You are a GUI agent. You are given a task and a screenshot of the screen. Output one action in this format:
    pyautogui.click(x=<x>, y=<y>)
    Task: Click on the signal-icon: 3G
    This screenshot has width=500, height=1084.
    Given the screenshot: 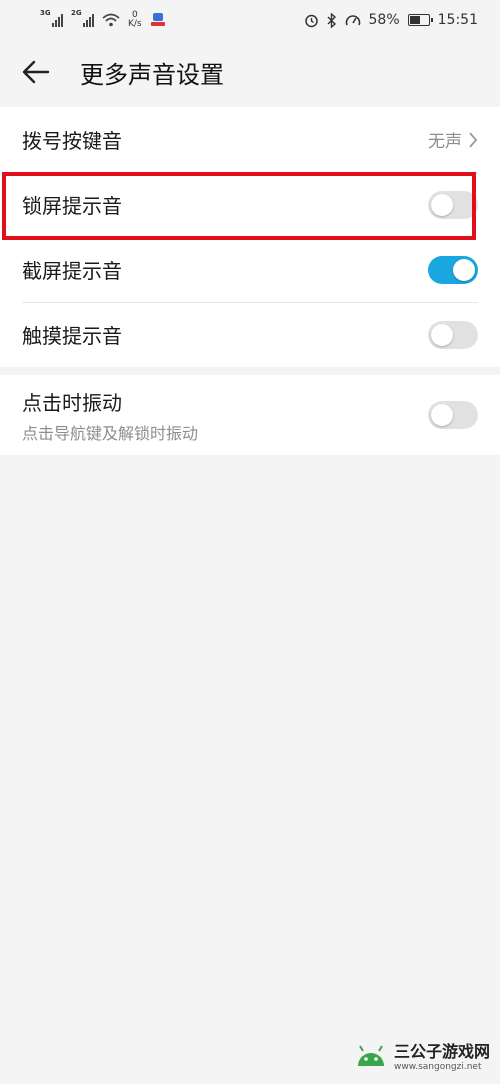 What is the action you would take?
    pyautogui.click(x=51, y=18)
    